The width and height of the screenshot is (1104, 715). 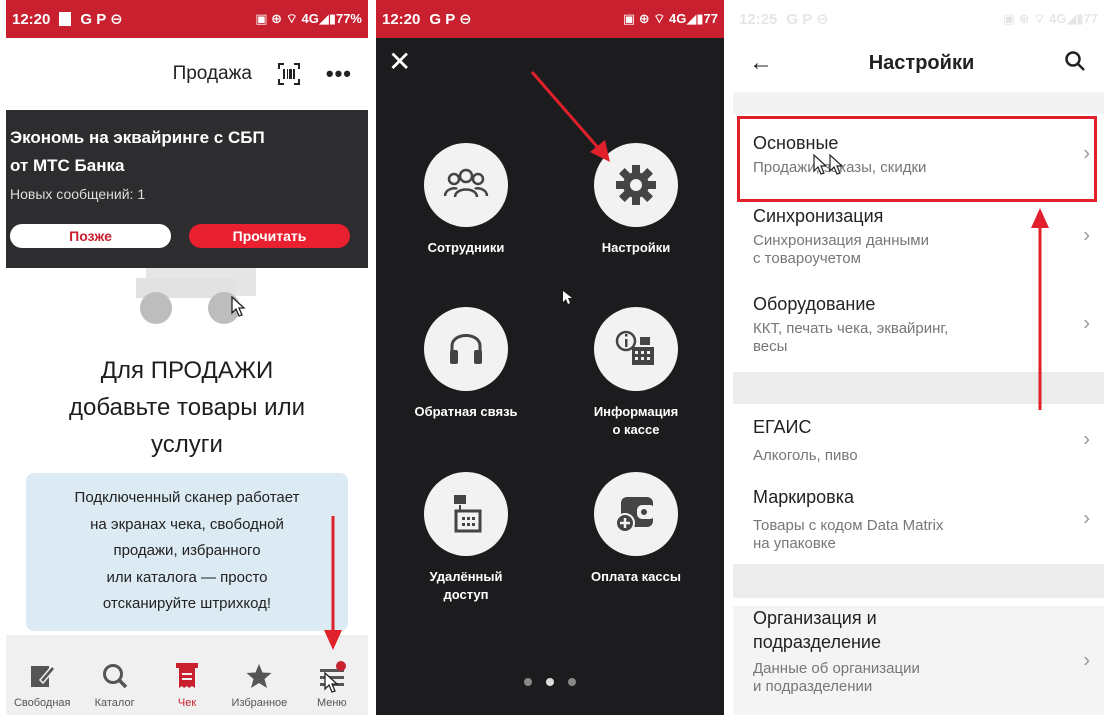 I want to click on menu-item-label: Обратная связь, so click(x=466, y=411).